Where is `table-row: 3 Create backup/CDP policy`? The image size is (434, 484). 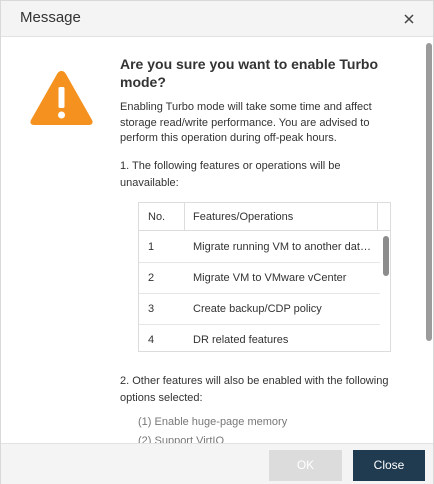
table-row: 3 Create backup/CDP policy is located at coordinates (259, 309).